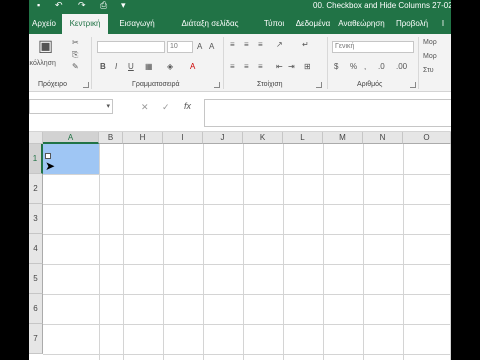 Image resolution: width=480 pixels, height=360 pixels. What do you see at coordinates (86, 85) in the screenshot?
I see `clipboard-launcher-icon` at bounding box center [86, 85].